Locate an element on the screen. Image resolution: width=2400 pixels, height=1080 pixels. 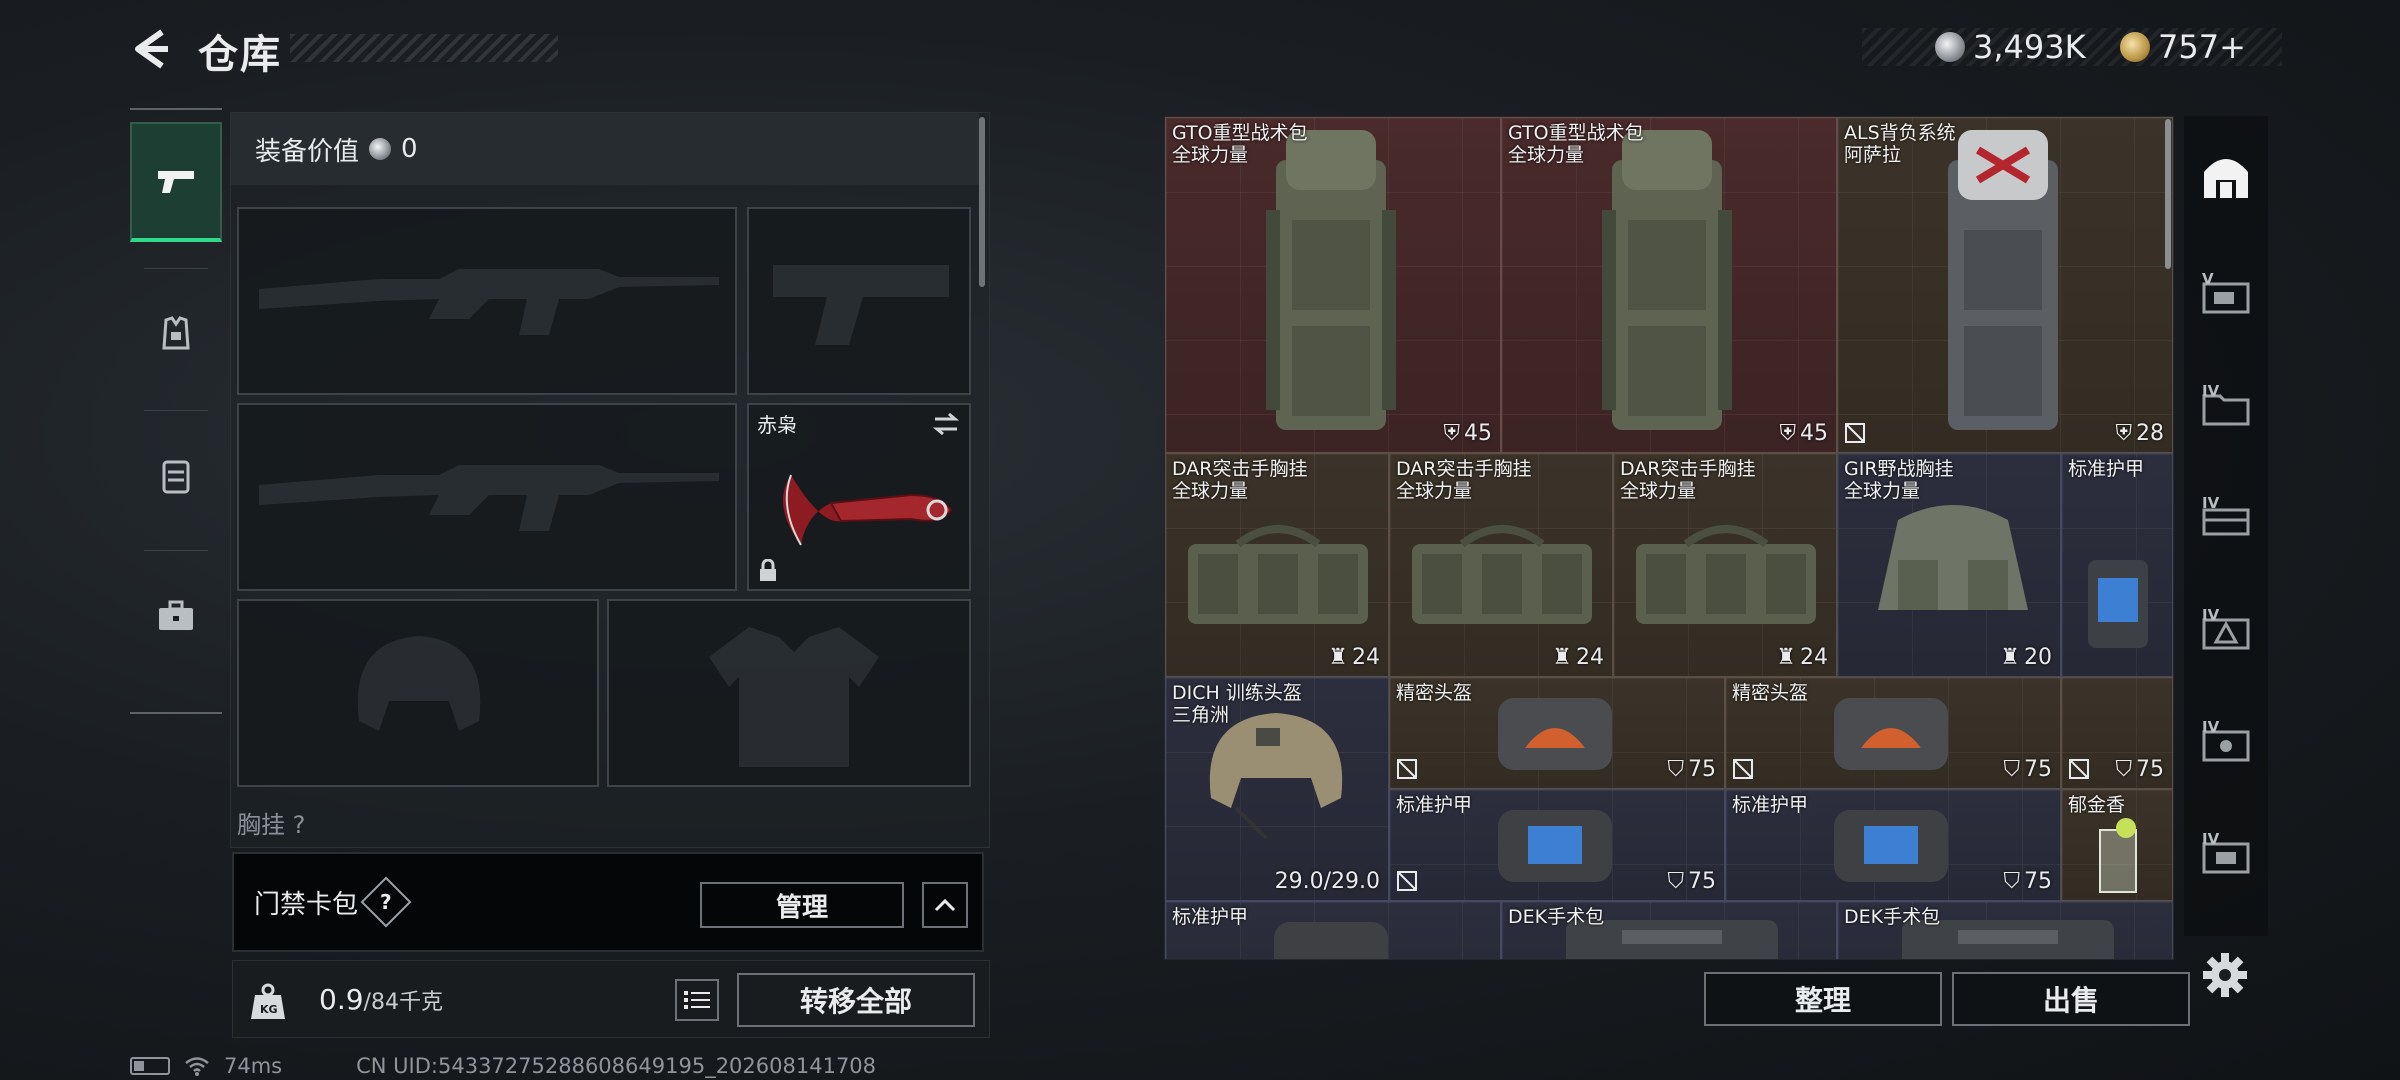
pistol-silhouette-icon is located at coordinates (861, 305).